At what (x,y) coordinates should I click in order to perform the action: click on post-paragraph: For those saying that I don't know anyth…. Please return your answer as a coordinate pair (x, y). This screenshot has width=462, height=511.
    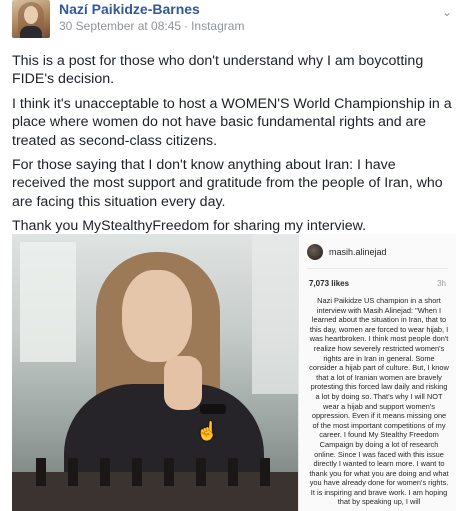
    Looking at the image, I should click on (227, 183).